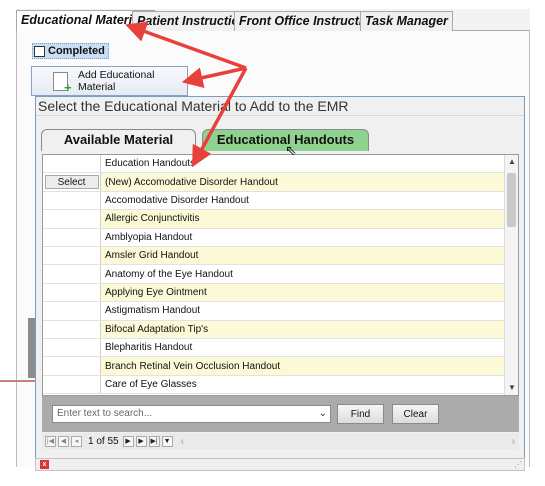  I want to click on grid-vertical-scrollbar: ▲ ▼, so click(511, 275).